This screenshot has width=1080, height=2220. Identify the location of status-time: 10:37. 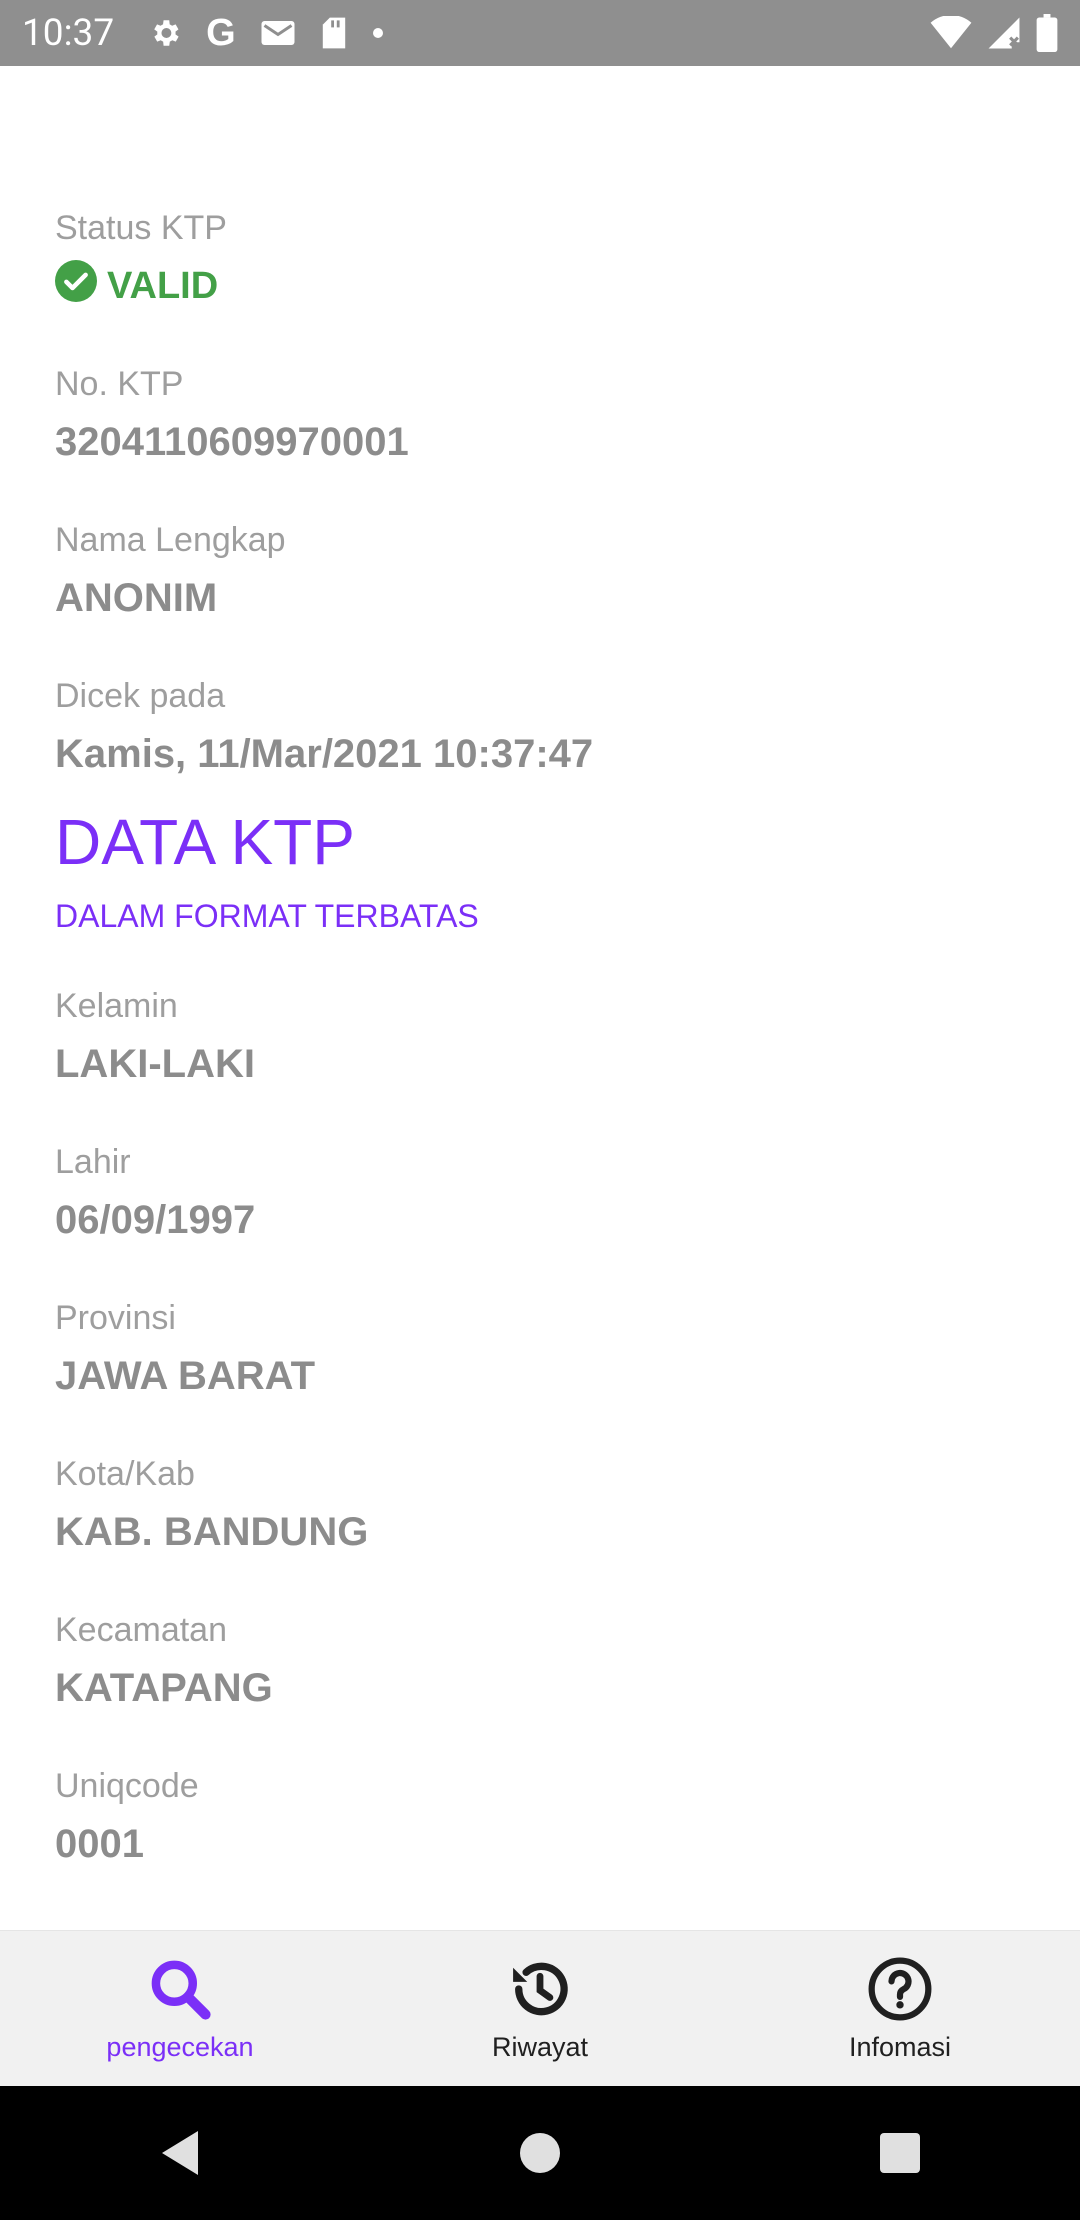
(68, 33).